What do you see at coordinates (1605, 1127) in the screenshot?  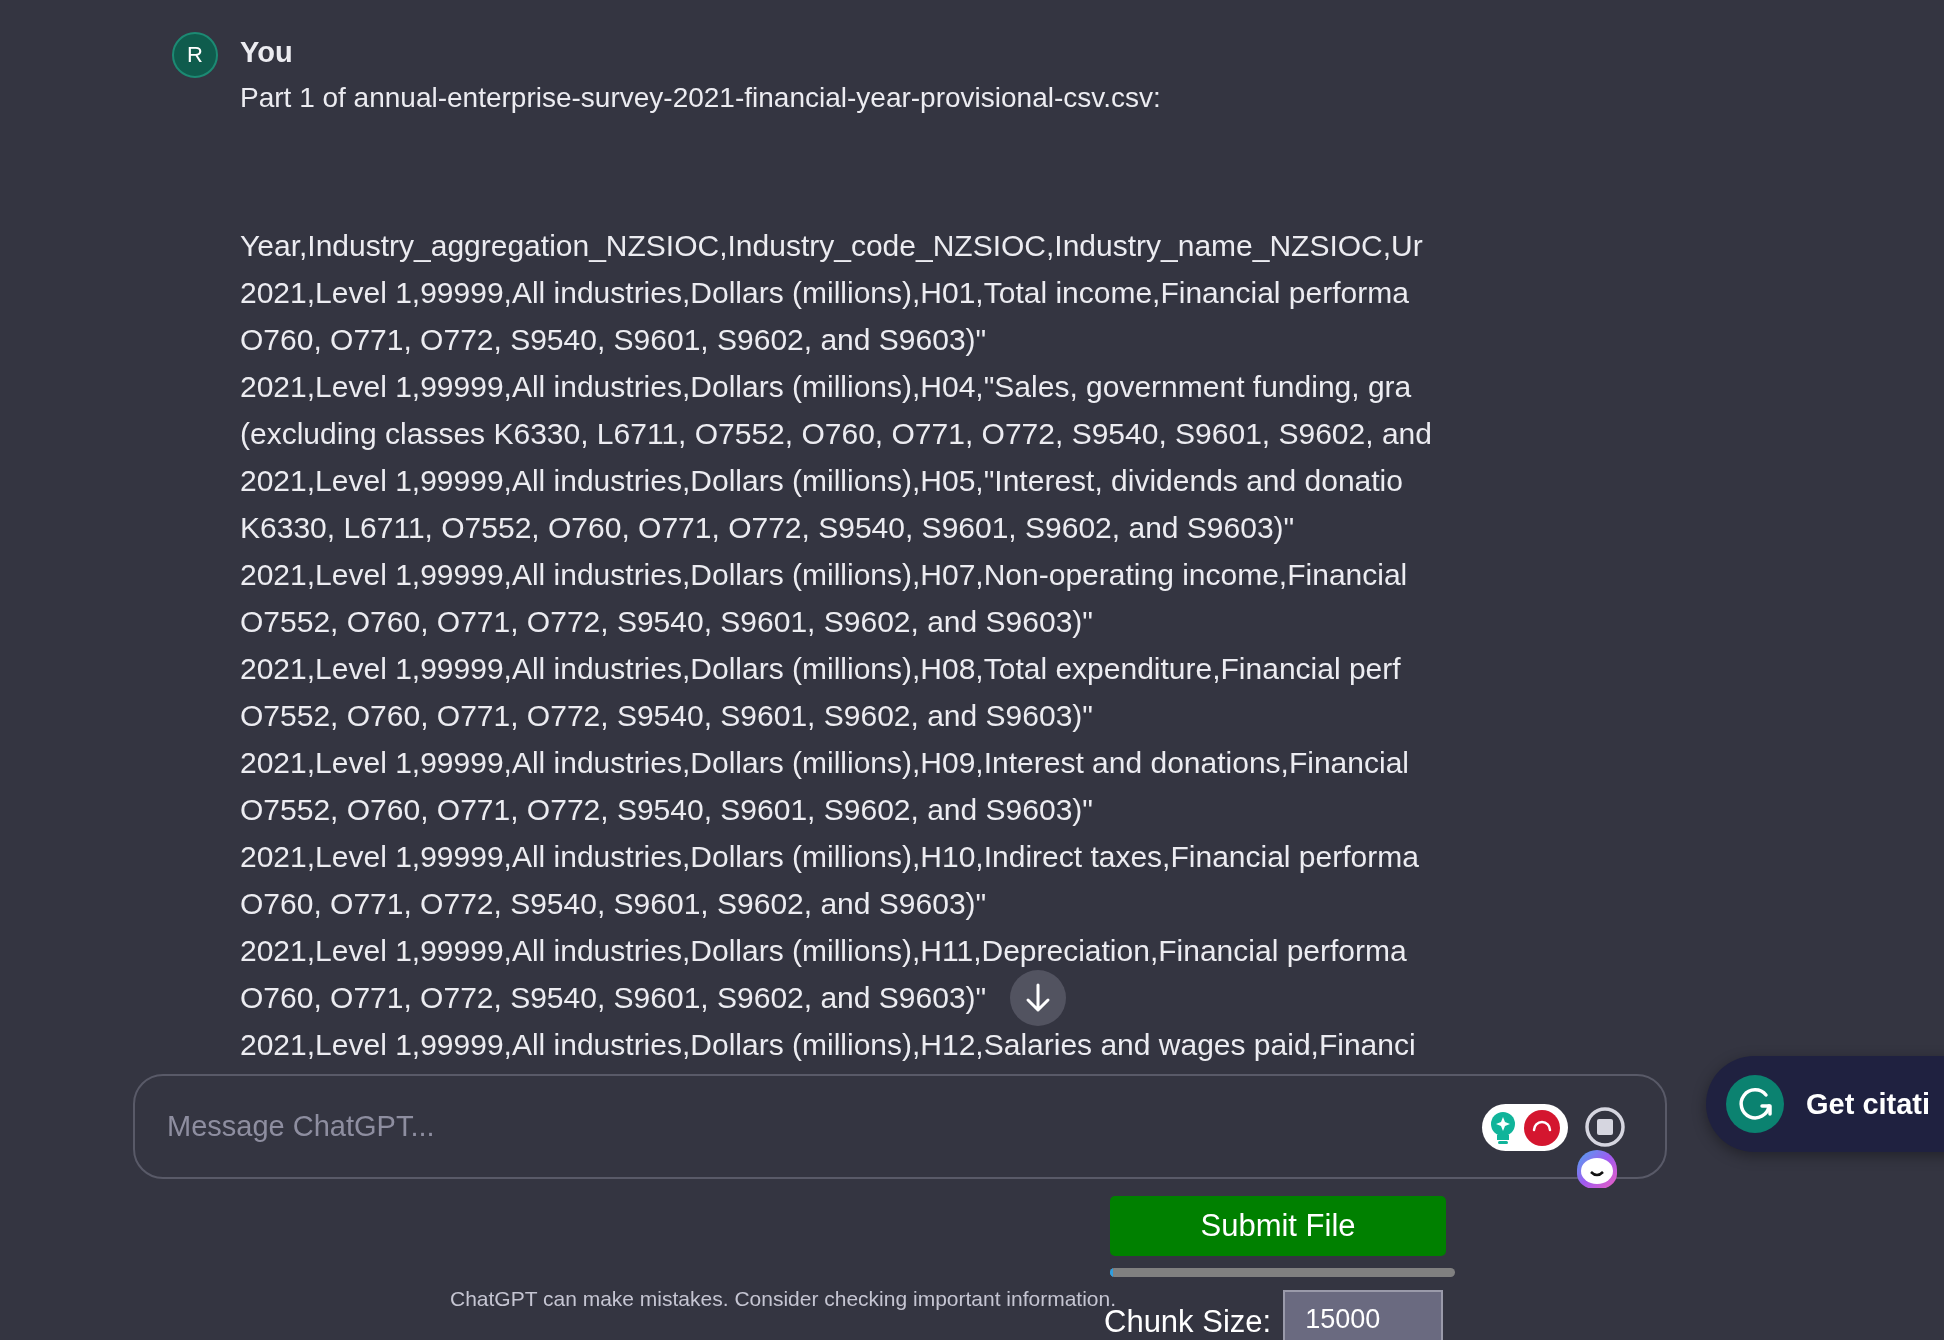 I see `stop-icon` at bounding box center [1605, 1127].